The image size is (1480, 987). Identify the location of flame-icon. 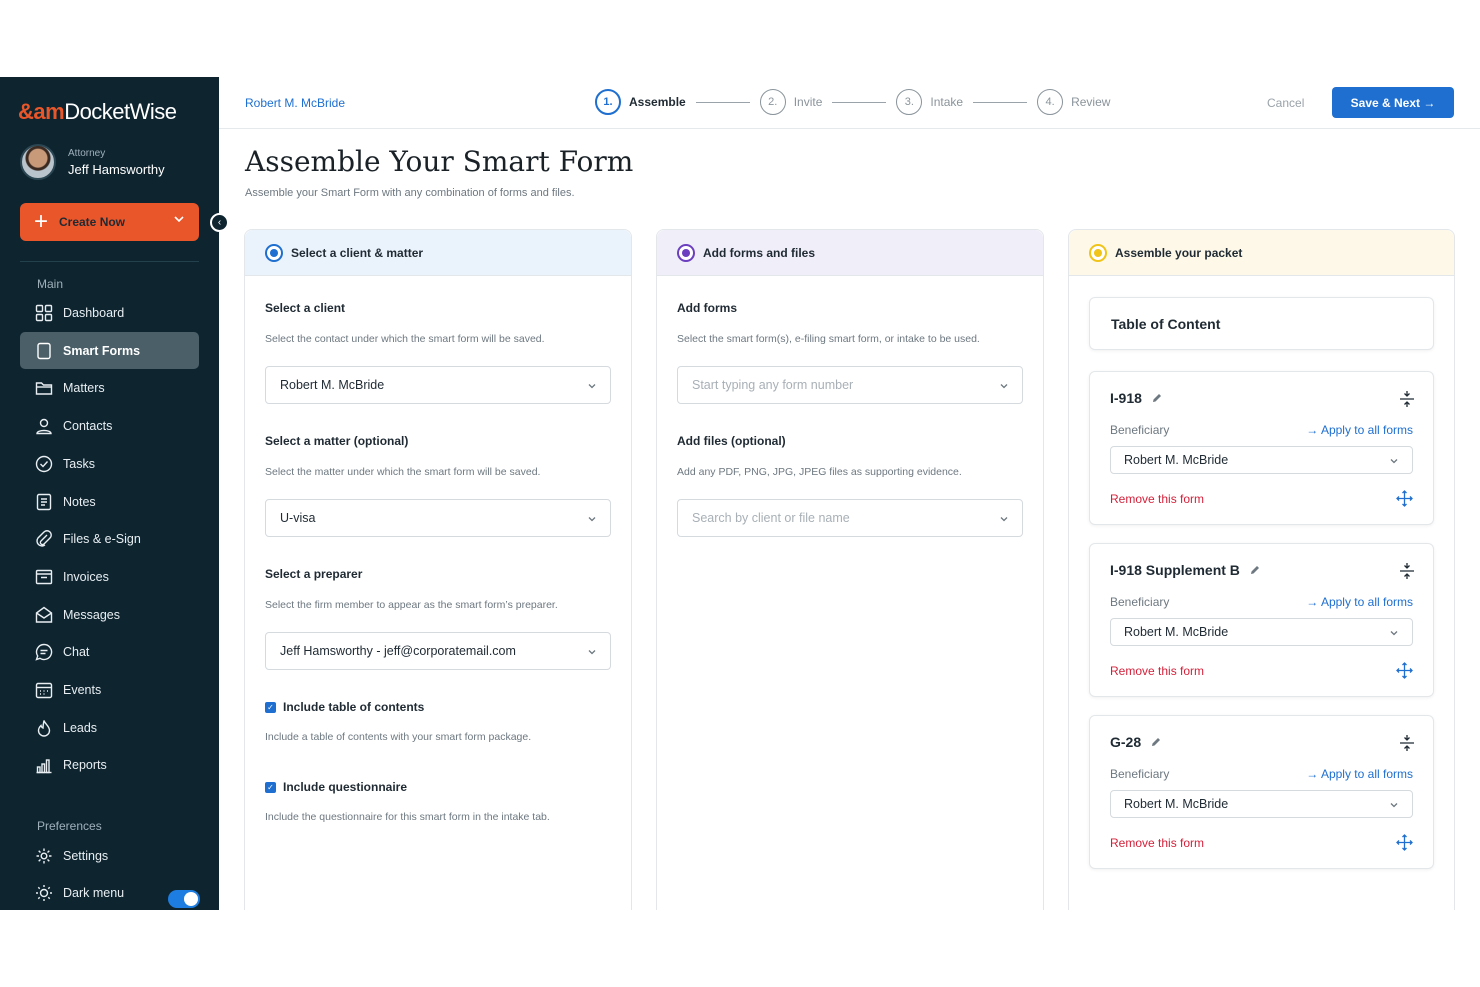
(44, 728).